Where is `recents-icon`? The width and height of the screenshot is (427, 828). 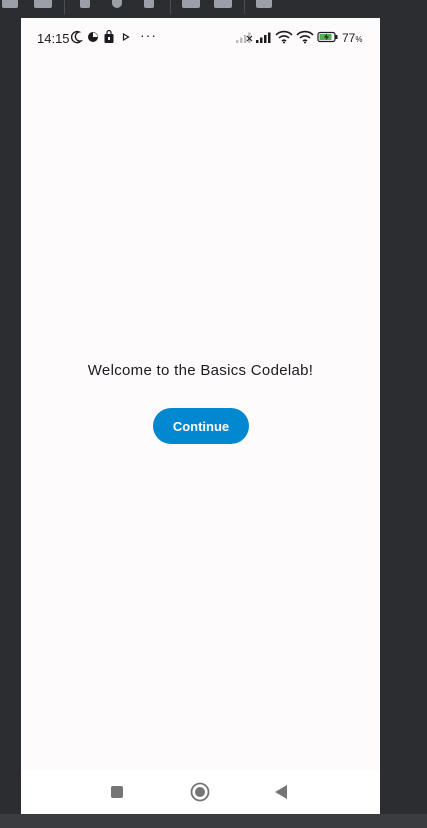
recents-icon is located at coordinates (117, 792).